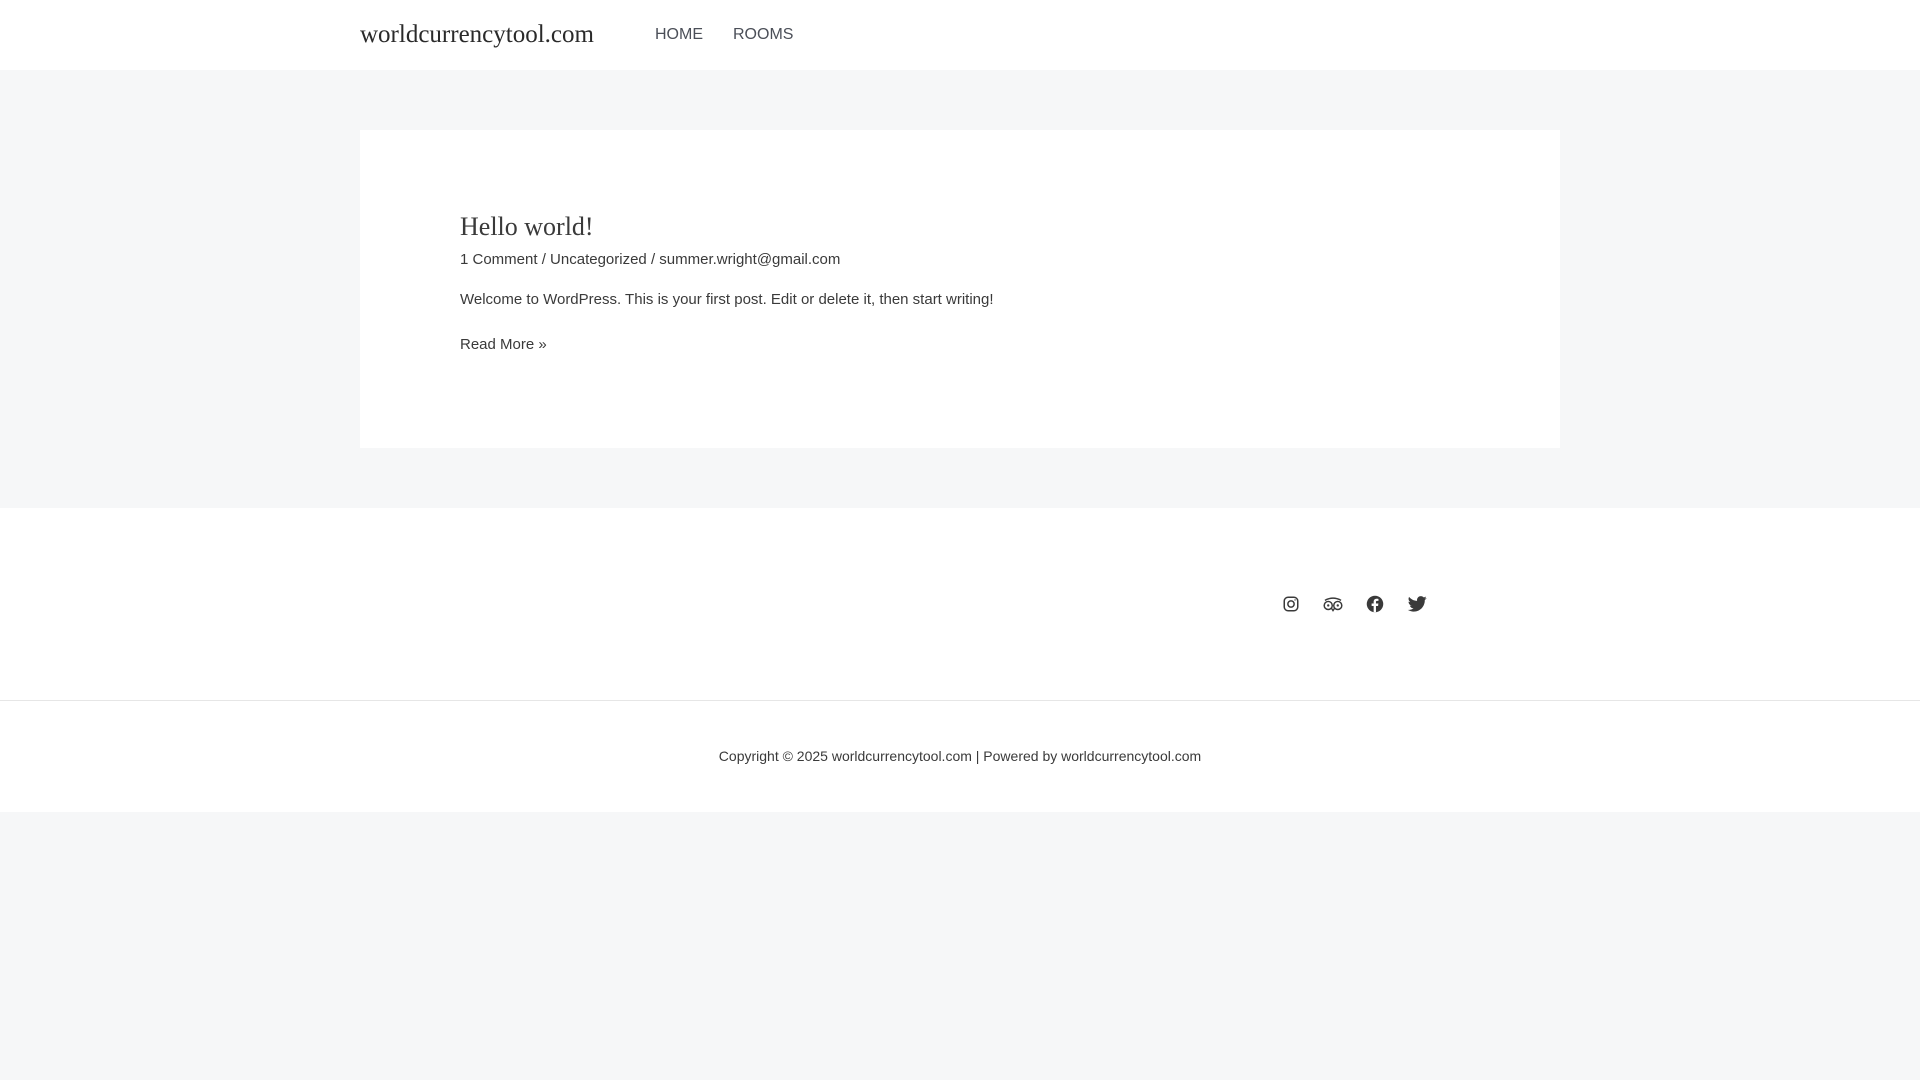 The image size is (1920, 1080). I want to click on post-author-link: summer.wright@gmail.com, so click(749, 259).